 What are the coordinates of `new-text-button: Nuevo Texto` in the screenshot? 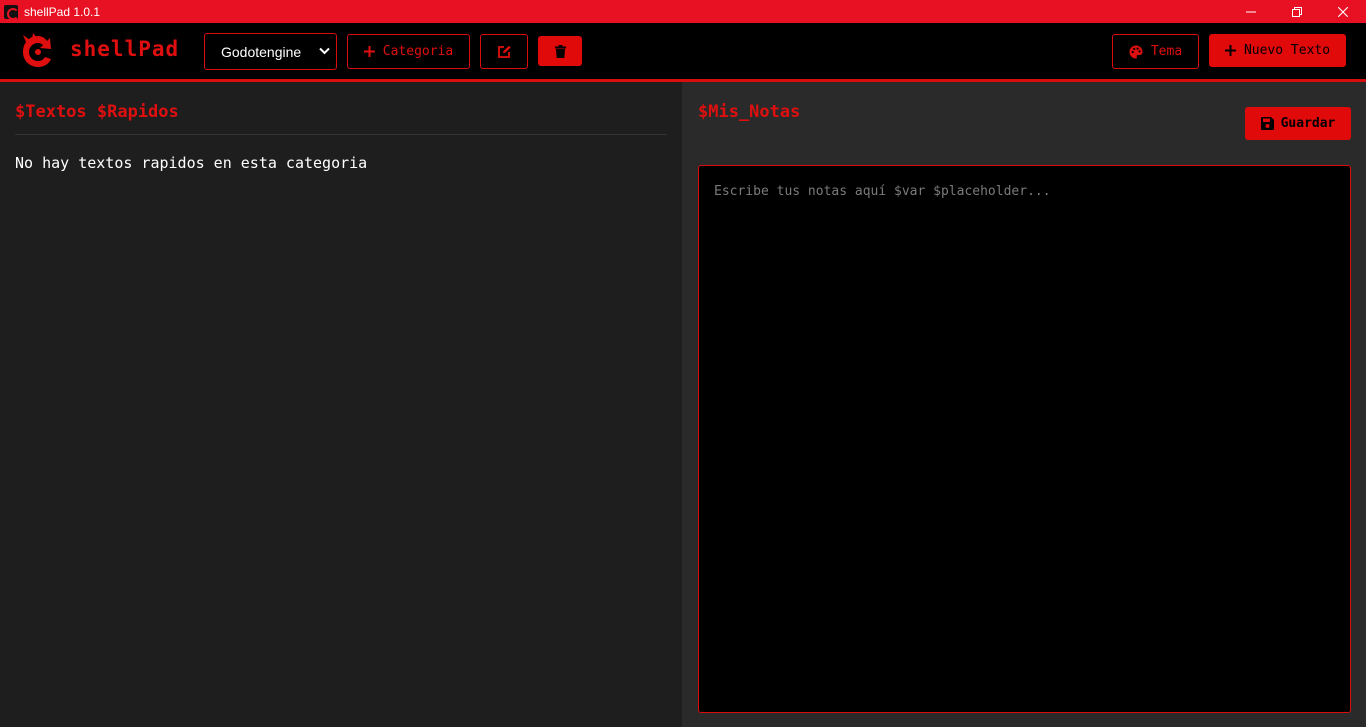 It's located at (1277, 50).